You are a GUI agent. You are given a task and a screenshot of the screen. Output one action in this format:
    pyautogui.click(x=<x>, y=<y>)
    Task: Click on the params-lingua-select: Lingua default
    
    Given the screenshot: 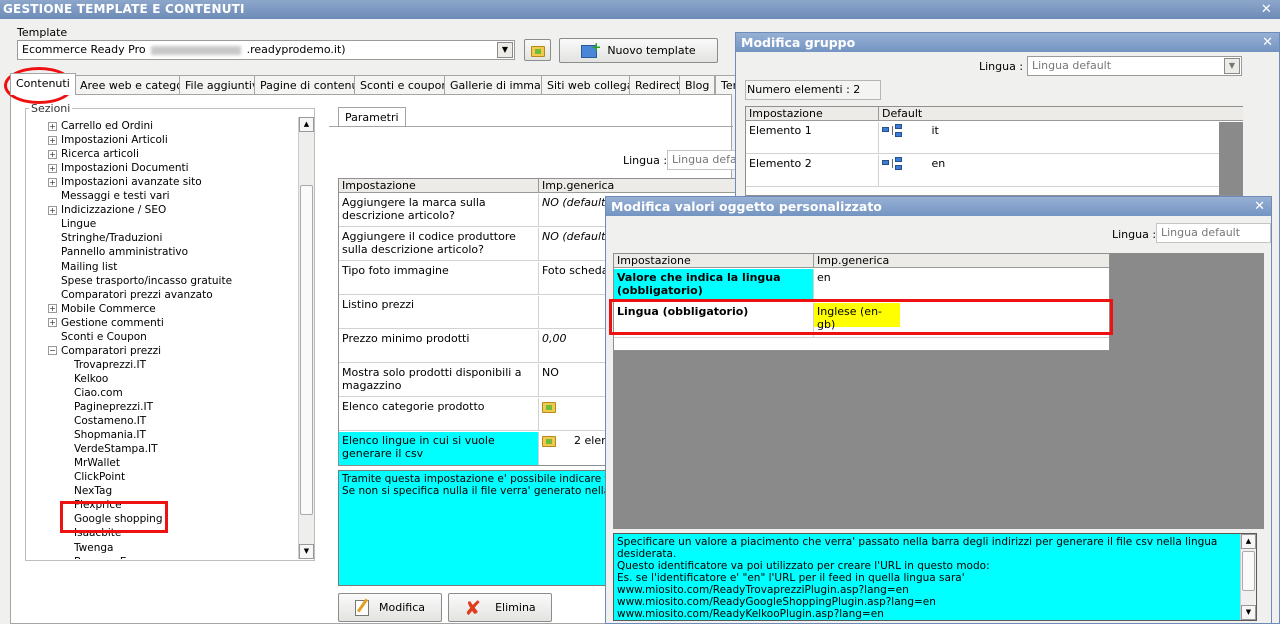 What is the action you would take?
    pyautogui.click(x=702, y=160)
    